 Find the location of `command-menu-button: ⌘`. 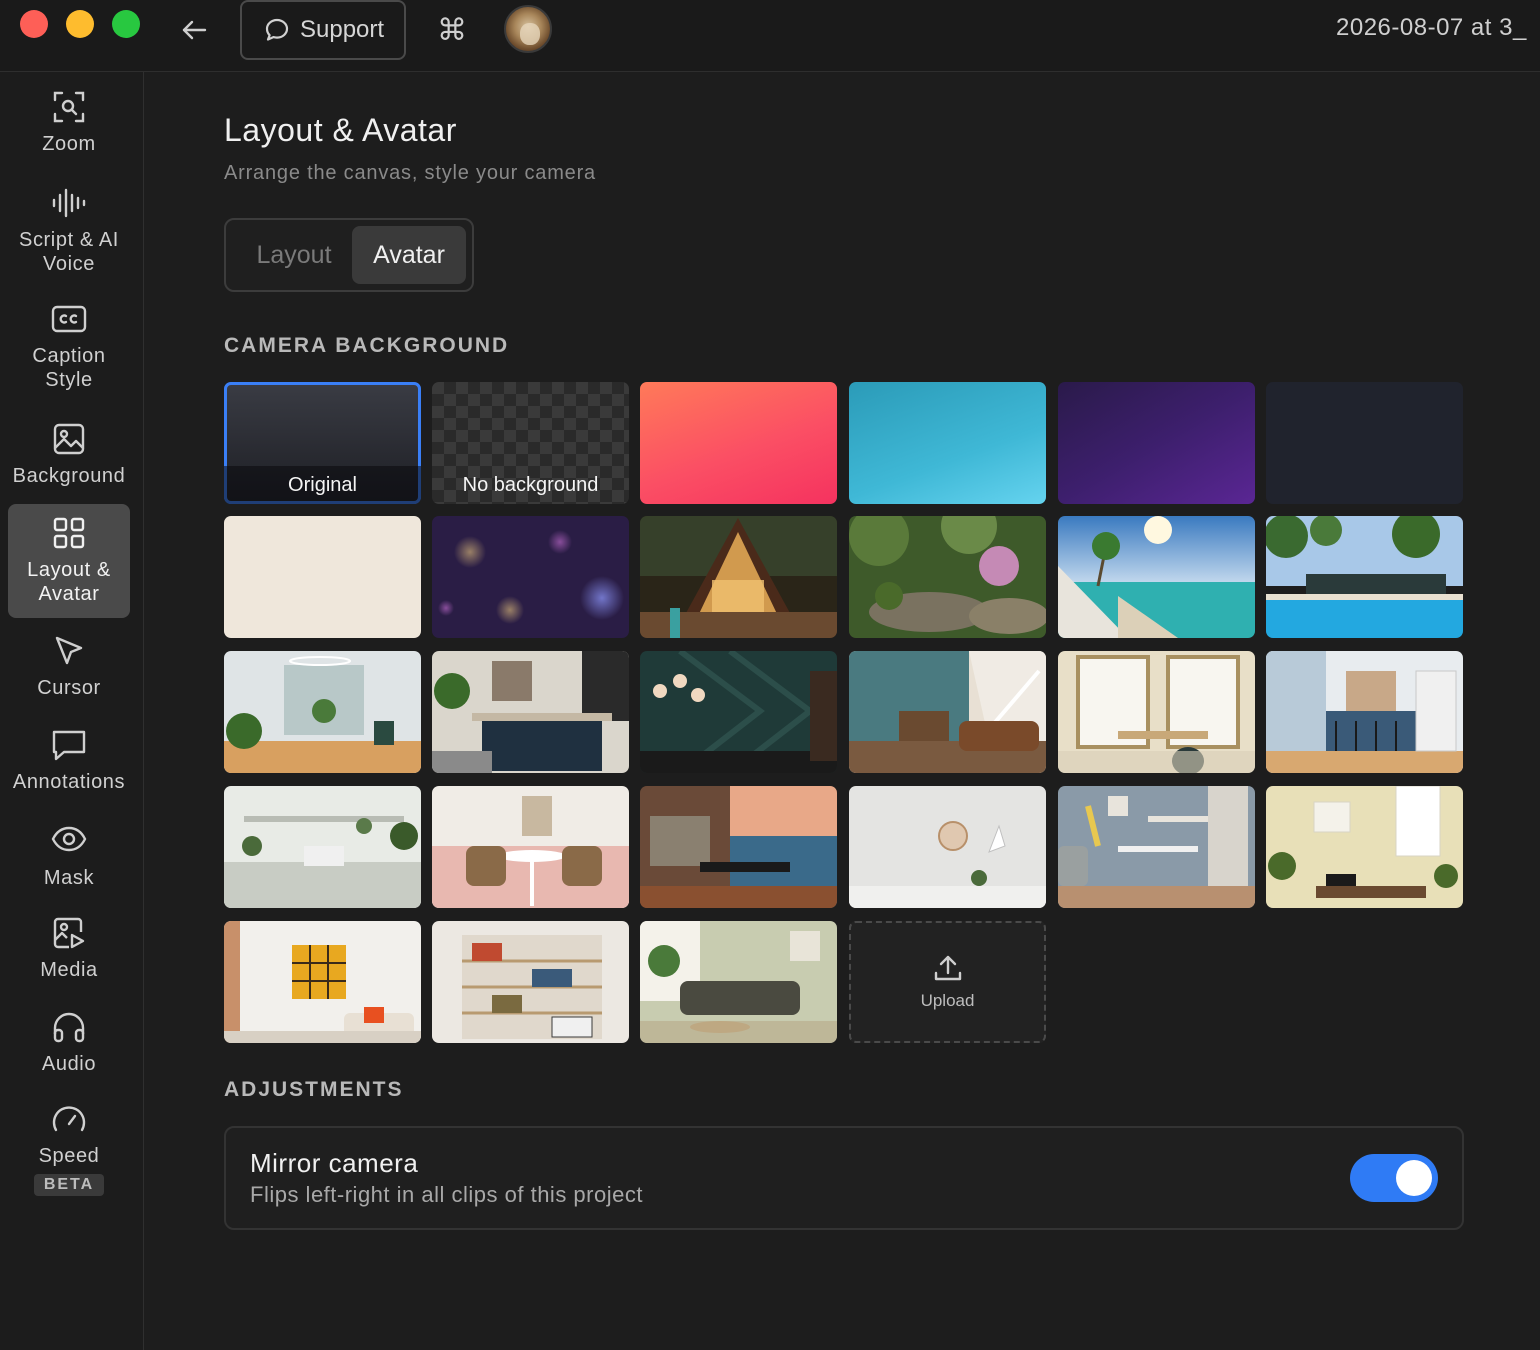

command-menu-button: ⌘ is located at coordinates (452, 30).